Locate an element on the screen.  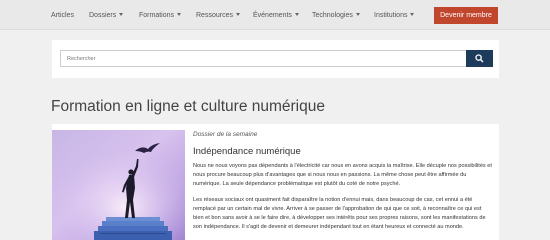
nav-item-formations: Formations is located at coordinates (160, 15).